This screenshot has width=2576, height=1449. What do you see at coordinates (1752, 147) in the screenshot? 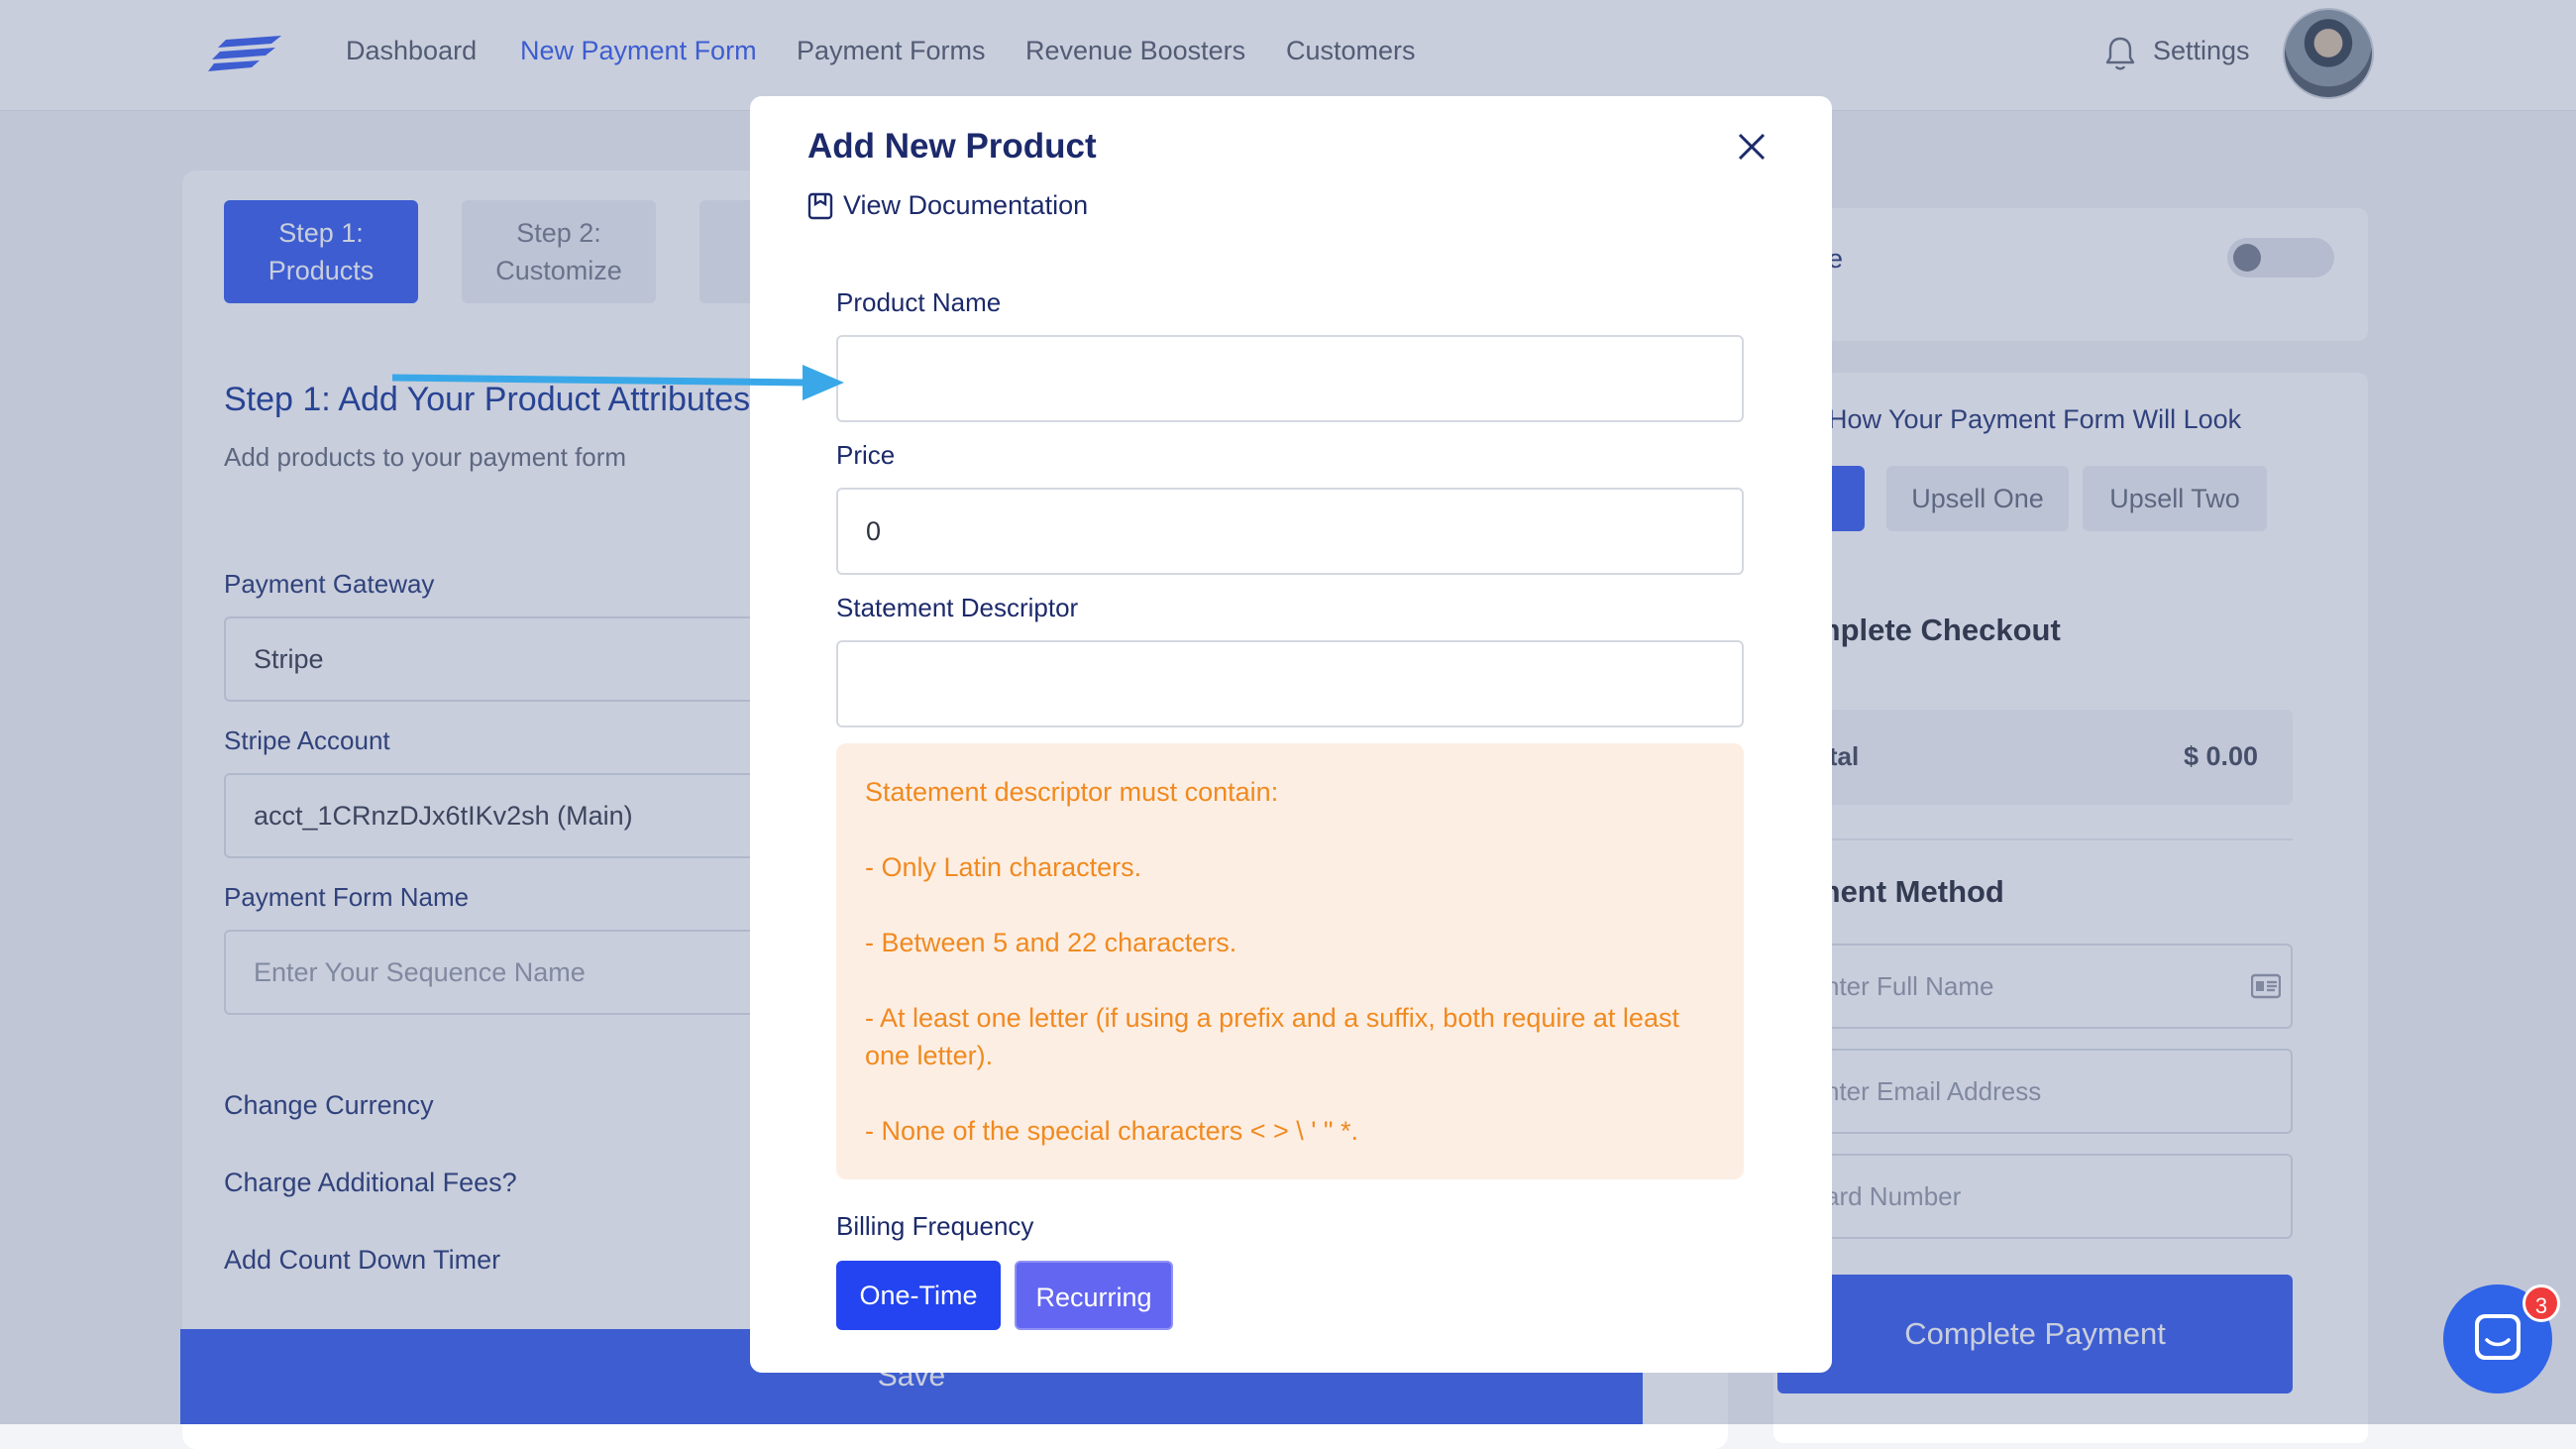
I see `close-icon` at bounding box center [1752, 147].